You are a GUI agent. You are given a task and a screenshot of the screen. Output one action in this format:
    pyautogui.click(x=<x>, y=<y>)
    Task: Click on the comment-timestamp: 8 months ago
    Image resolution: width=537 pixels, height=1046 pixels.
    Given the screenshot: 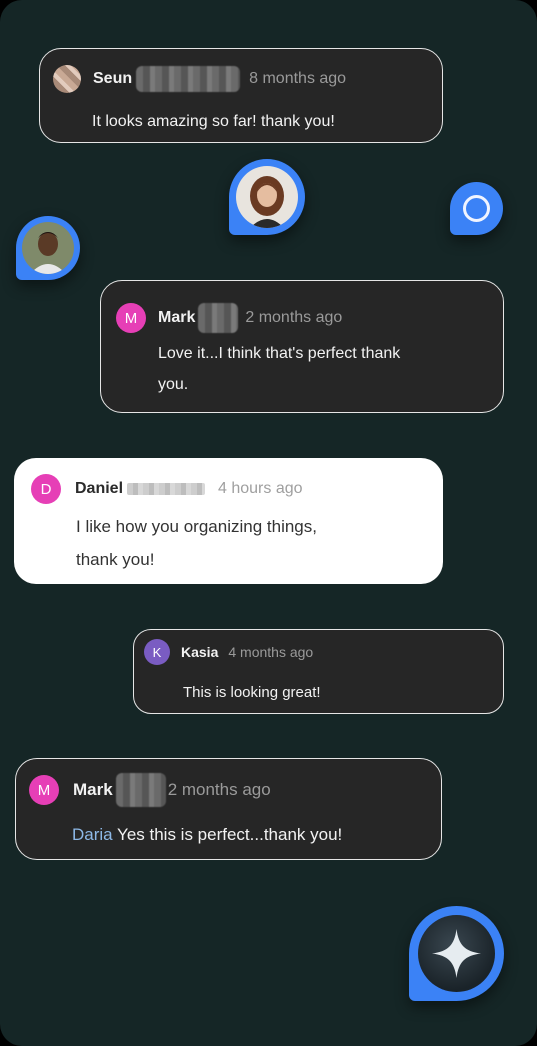 What is the action you would take?
    pyautogui.click(x=298, y=78)
    